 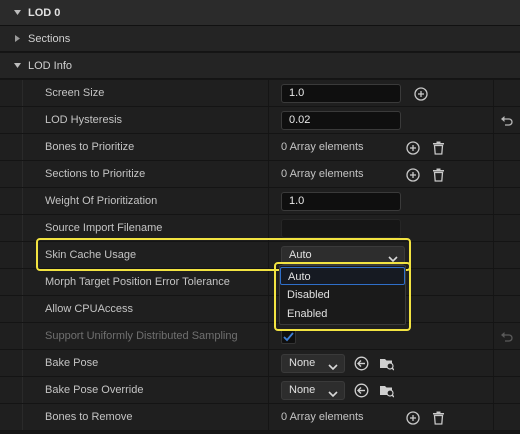 What do you see at coordinates (260, 201) in the screenshot?
I see `weight-of-prioritization-row: Weight Of Prioritization 1.0` at bounding box center [260, 201].